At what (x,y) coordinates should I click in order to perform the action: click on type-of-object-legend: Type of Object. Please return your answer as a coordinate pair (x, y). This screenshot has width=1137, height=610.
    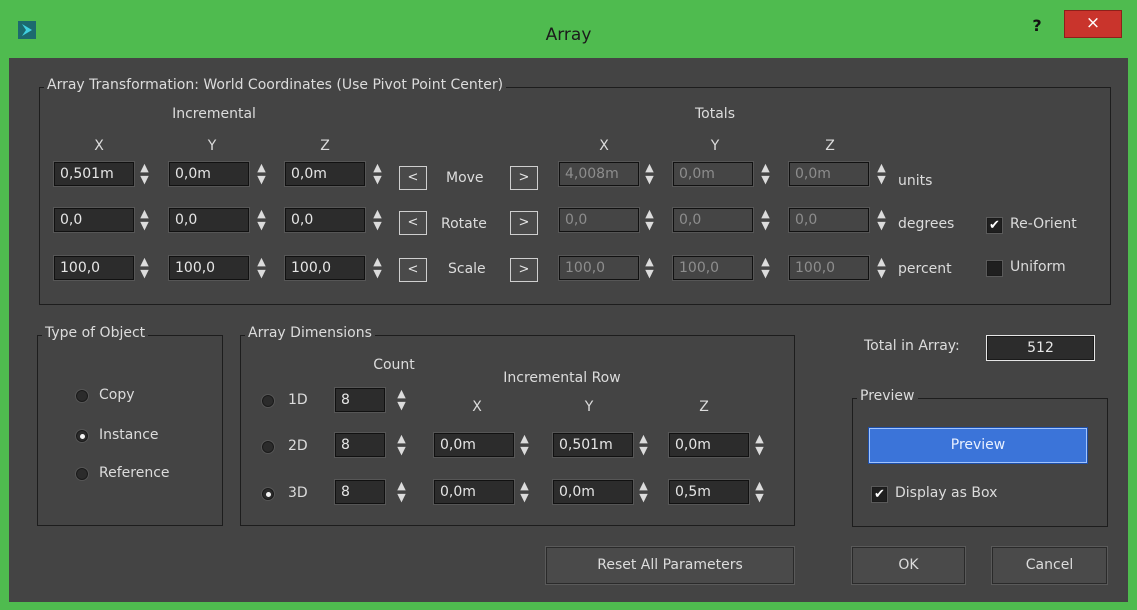
    Looking at the image, I should click on (95, 333).